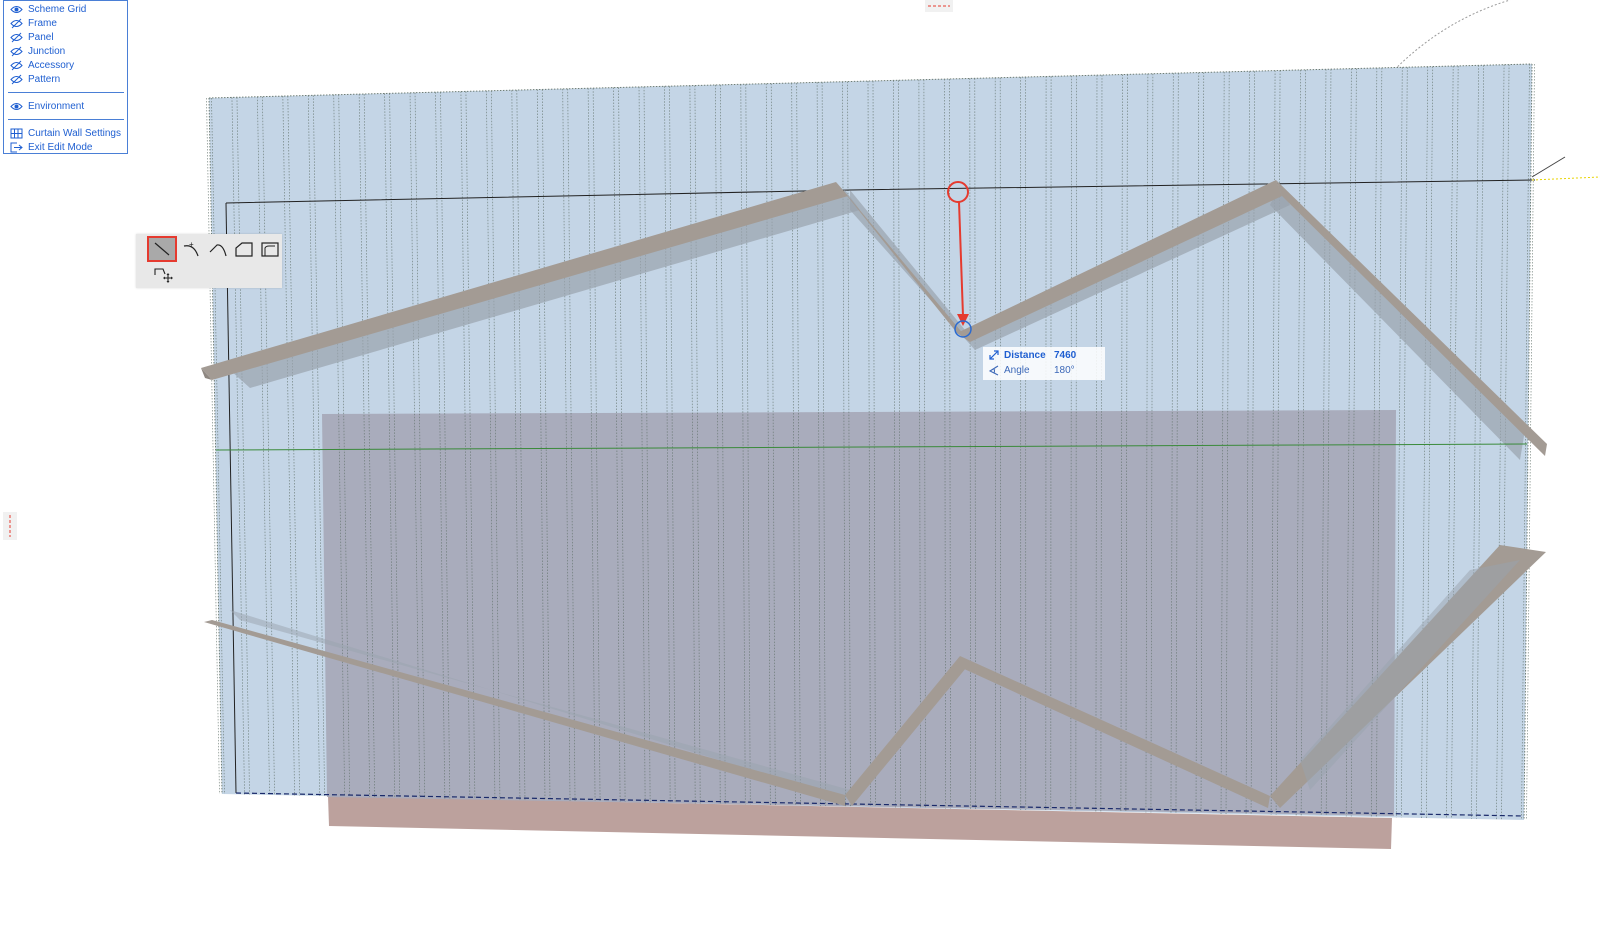 The image size is (1600, 944). I want to click on fillet-corner-button, so click(270, 249).